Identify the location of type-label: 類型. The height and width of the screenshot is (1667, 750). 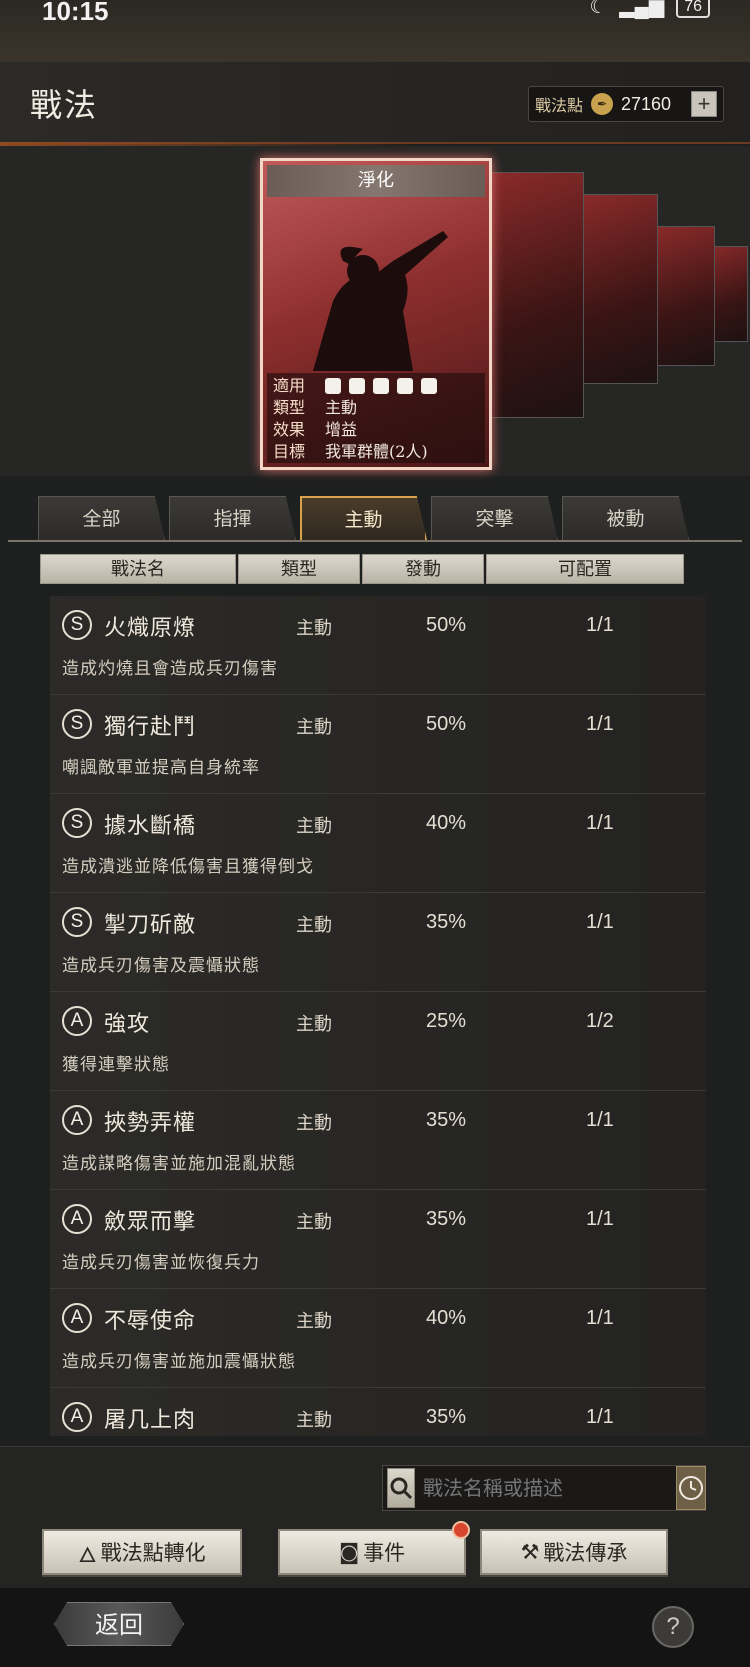
(289, 407).